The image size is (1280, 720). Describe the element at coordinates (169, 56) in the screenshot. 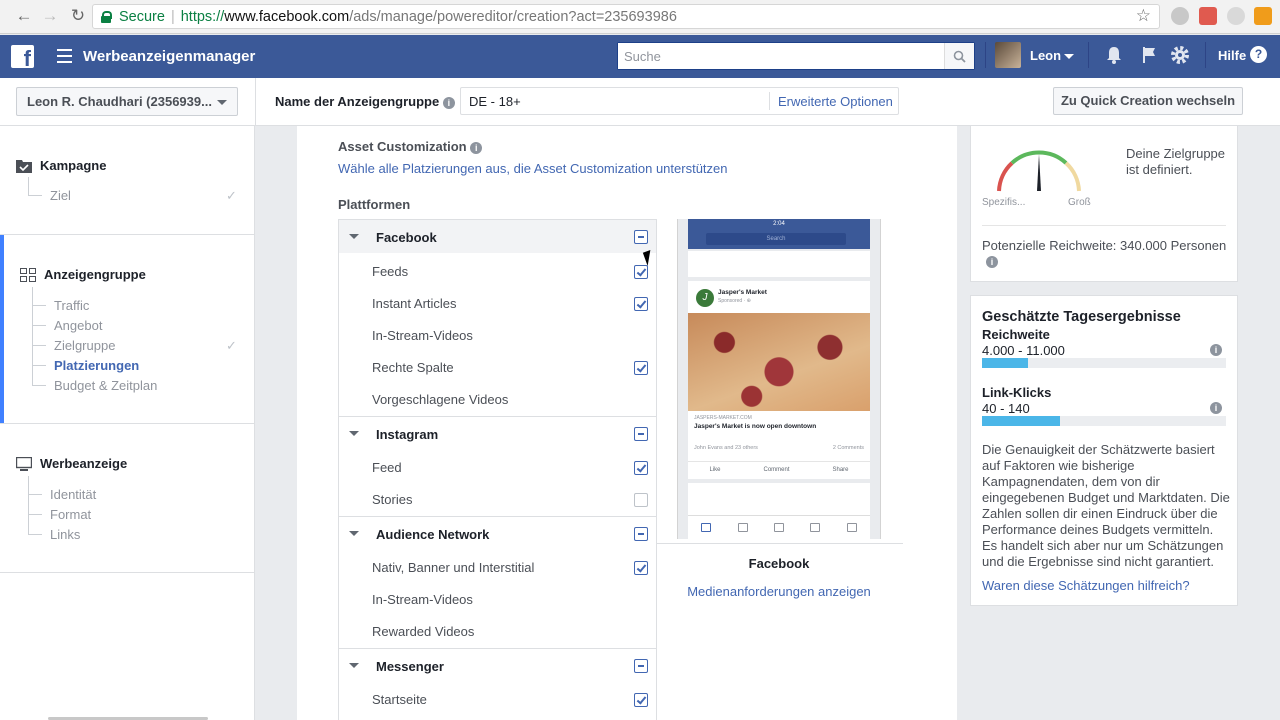

I see `app-title: Werbeanzeigenmanager` at that location.